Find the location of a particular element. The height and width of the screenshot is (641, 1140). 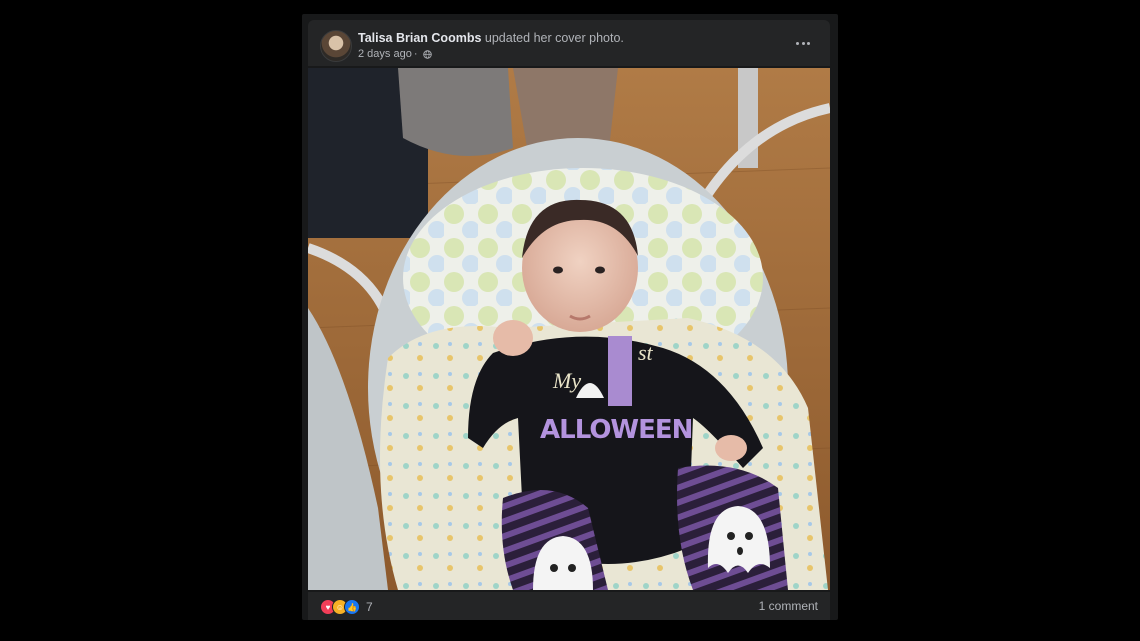

comment-count-link: 1 comment is located at coordinates (788, 606).